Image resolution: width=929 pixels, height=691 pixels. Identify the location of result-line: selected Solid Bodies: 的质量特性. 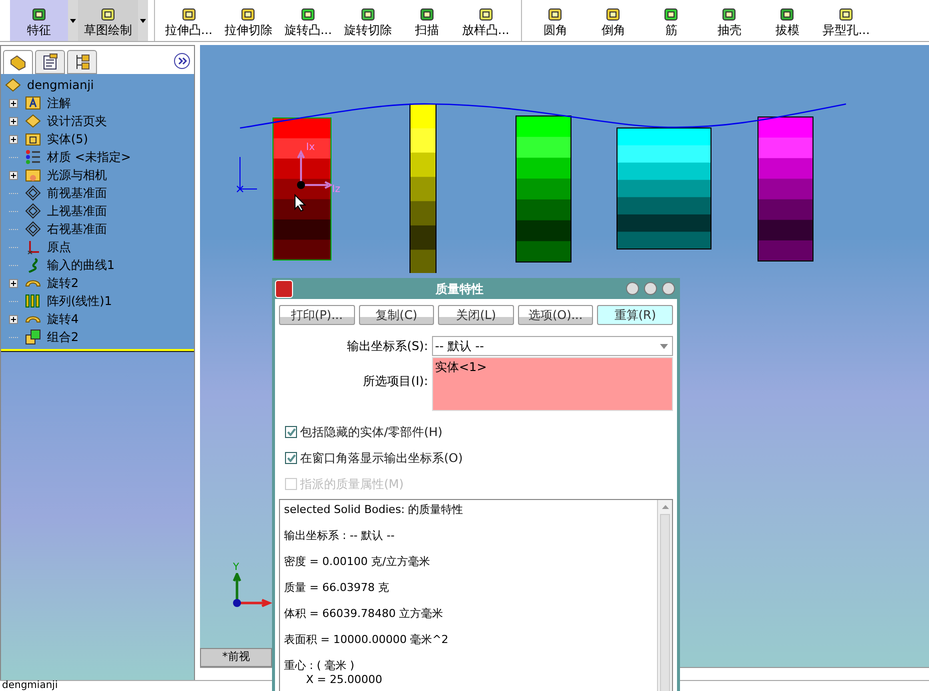
(374, 510).